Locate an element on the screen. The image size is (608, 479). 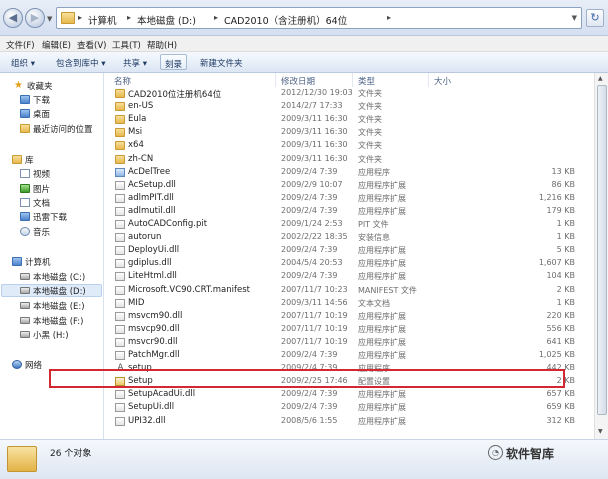
file-row: AcDelTree 2009/2/4 7:39 应用程序 13 KB is located at coordinates (340, 172).